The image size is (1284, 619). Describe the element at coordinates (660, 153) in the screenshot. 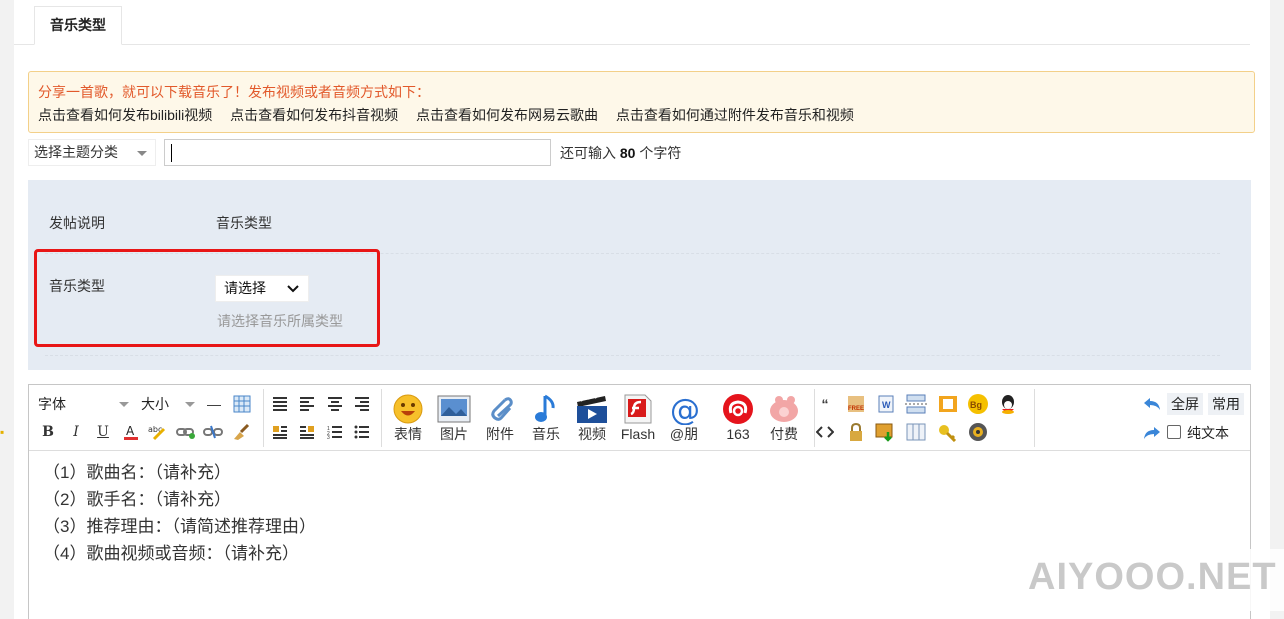

I see `counter-suffix: 个字符` at that location.